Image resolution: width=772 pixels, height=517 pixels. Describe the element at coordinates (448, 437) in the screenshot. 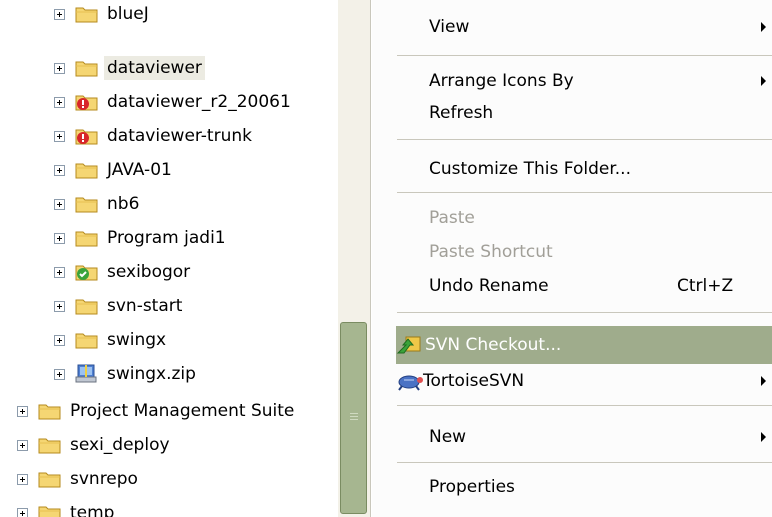

I see `menu-item-label: New` at that location.